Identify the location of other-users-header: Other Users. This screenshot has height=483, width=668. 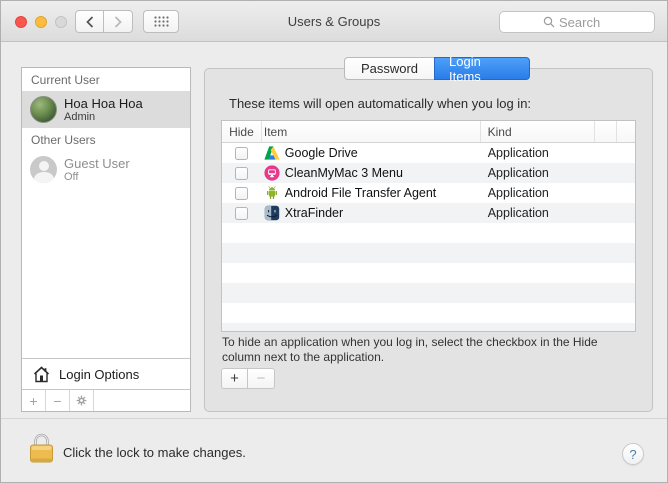
(63, 140).